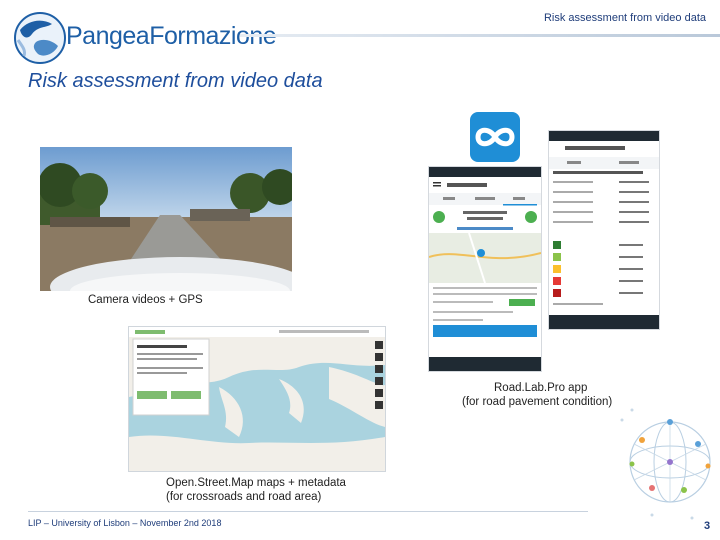  Describe the element at coordinates (485, 269) in the screenshot. I see `roadlab-screenshot-survey` at that location.